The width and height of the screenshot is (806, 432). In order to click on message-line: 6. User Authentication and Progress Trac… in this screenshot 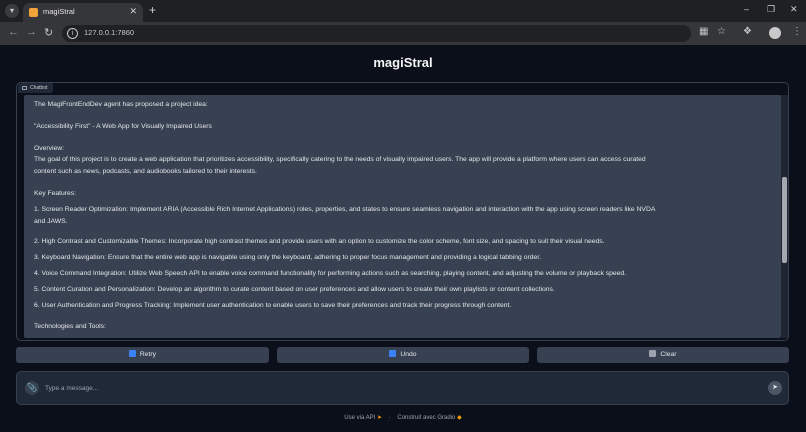, I will do `click(273, 305)`.